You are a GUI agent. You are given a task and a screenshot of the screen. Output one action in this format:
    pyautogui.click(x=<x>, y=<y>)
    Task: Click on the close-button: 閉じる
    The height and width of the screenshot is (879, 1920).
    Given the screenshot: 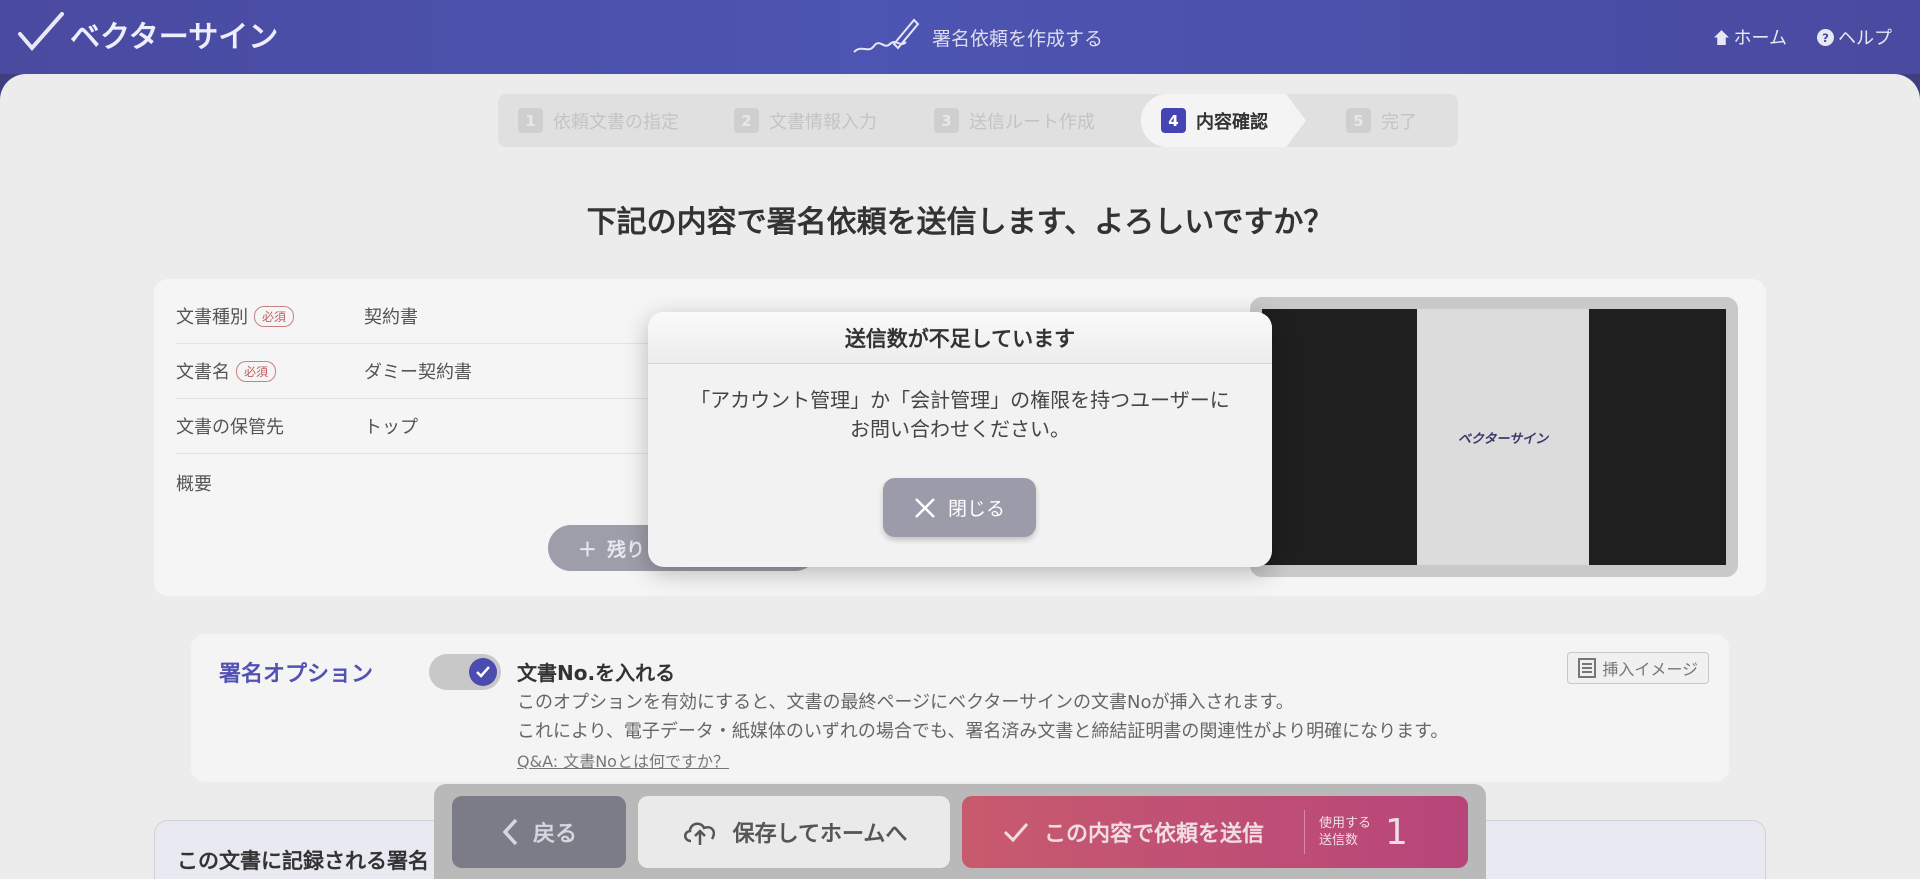 What is the action you would take?
    pyautogui.click(x=959, y=507)
    